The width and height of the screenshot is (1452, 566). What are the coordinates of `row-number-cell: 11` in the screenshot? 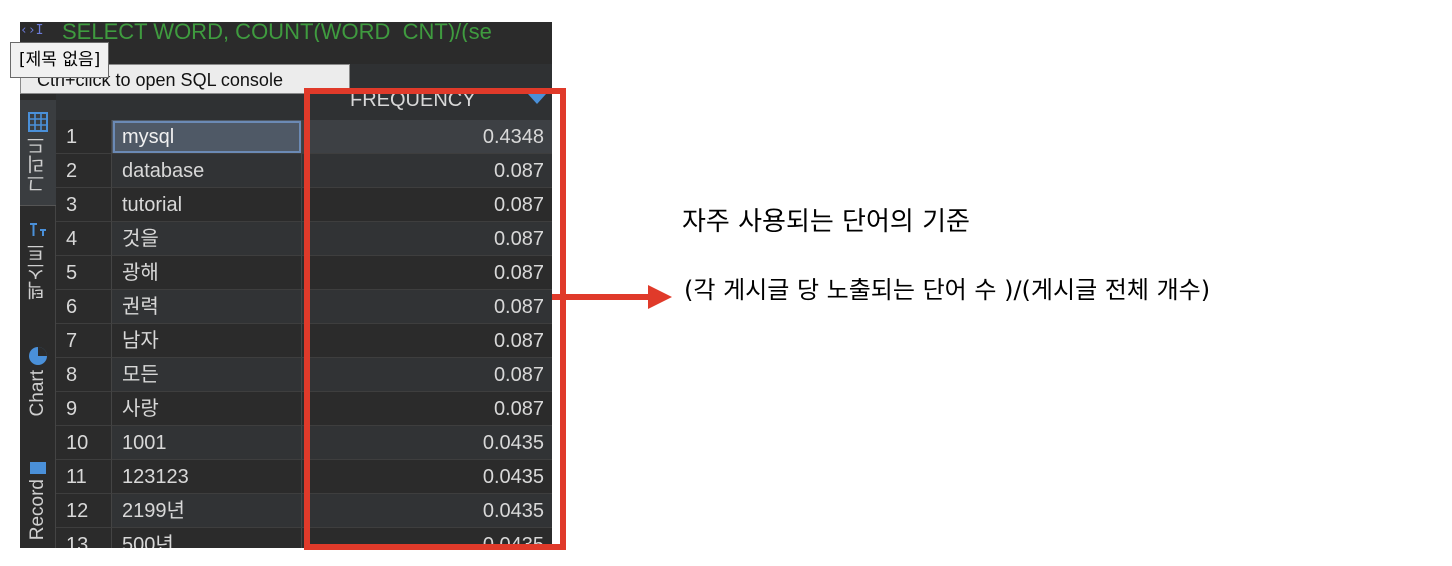 It's located at (84, 477).